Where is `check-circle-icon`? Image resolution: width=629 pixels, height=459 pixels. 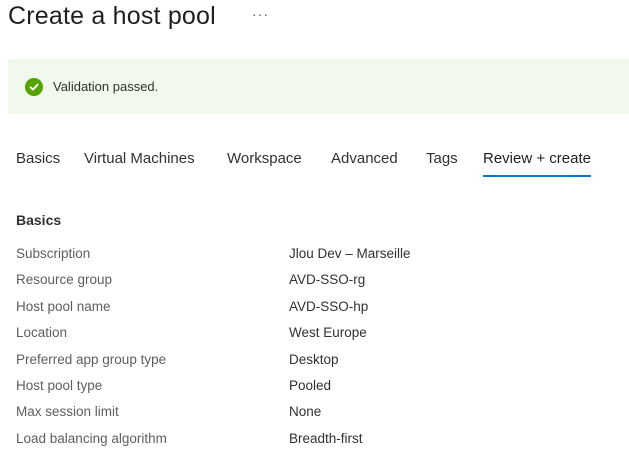 check-circle-icon is located at coordinates (34, 86).